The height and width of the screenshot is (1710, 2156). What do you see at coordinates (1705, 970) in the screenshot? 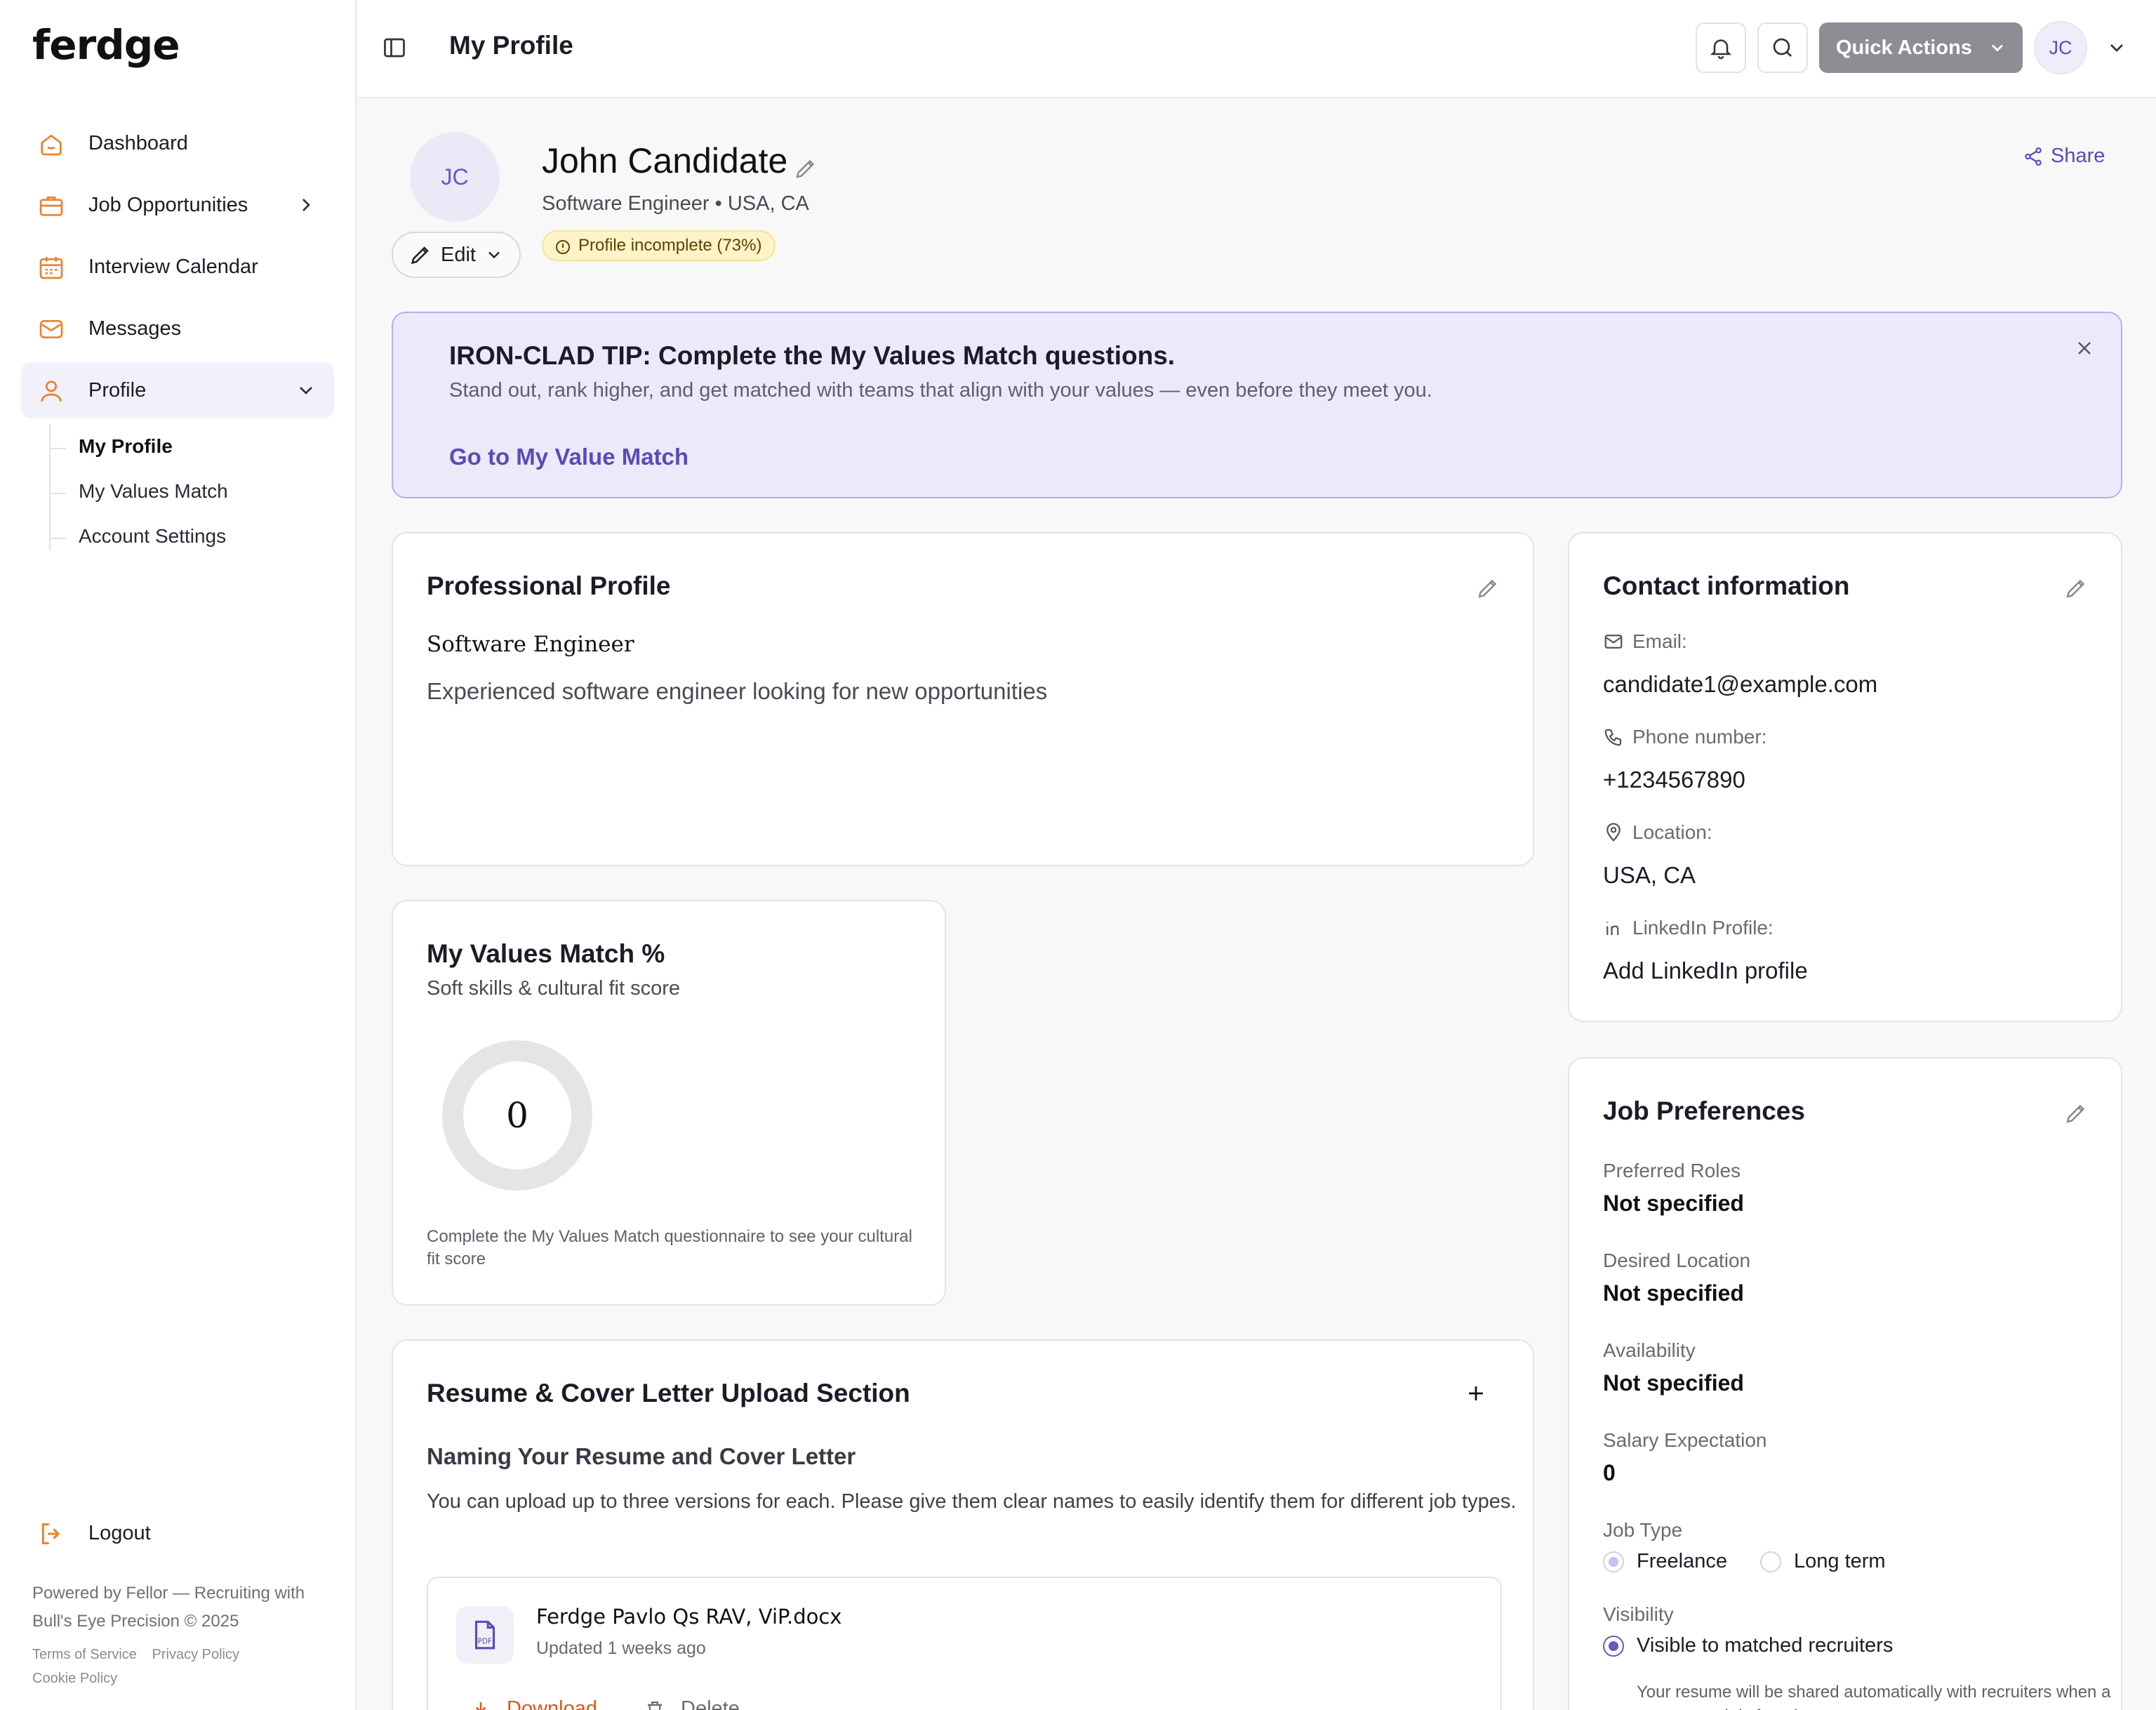
I see `linkedin-add-link: Add LinkedIn profile` at bounding box center [1705, 970].